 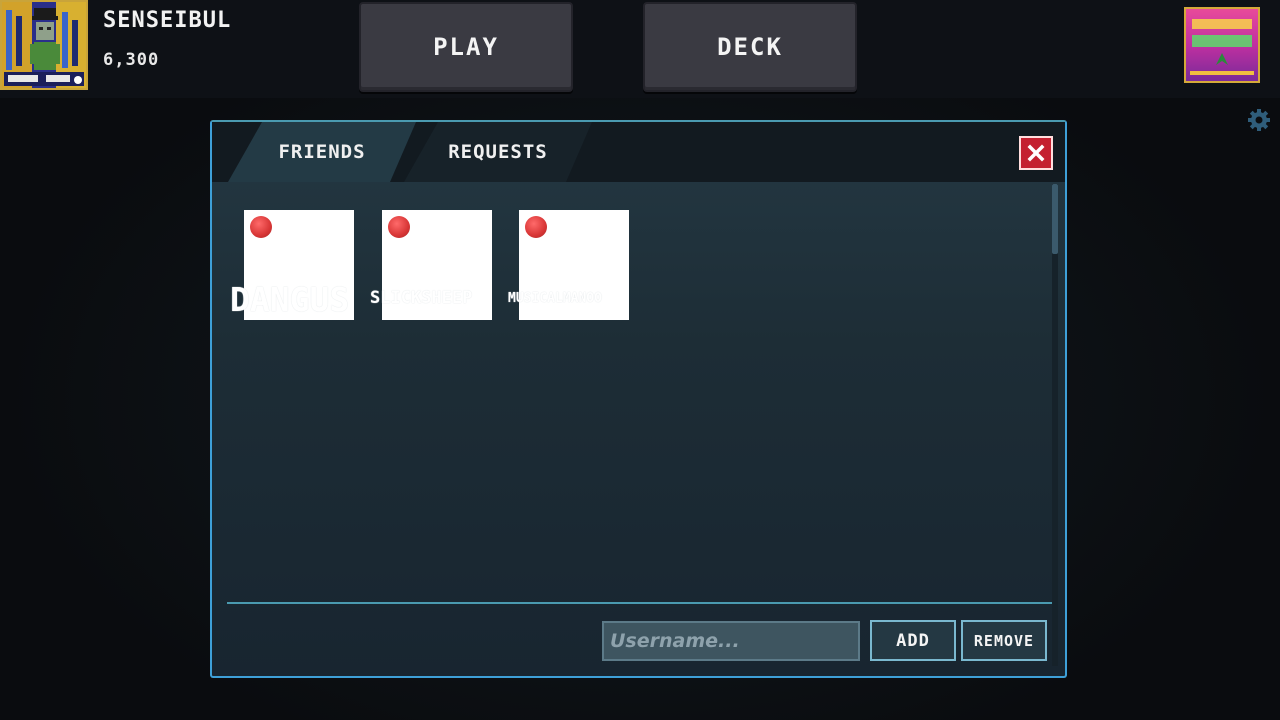 What do you see at coordinates (131, 60) in the screenshot?
I see `coin-balance: 6,300` at bounding box center [131, 60].